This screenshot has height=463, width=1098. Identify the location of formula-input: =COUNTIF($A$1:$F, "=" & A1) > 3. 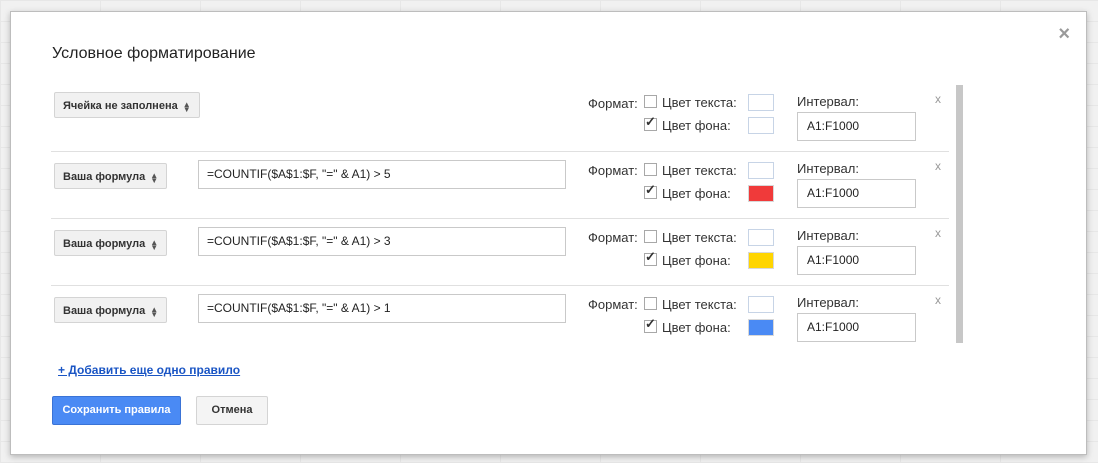
(382, 241).